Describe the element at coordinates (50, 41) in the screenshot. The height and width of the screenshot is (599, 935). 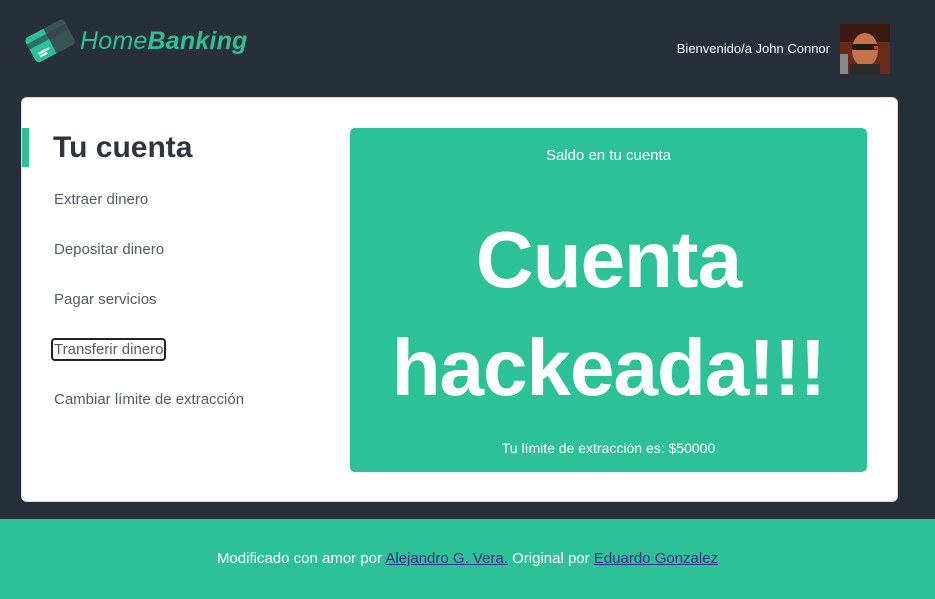
I see `credit-card-icon` at that location.